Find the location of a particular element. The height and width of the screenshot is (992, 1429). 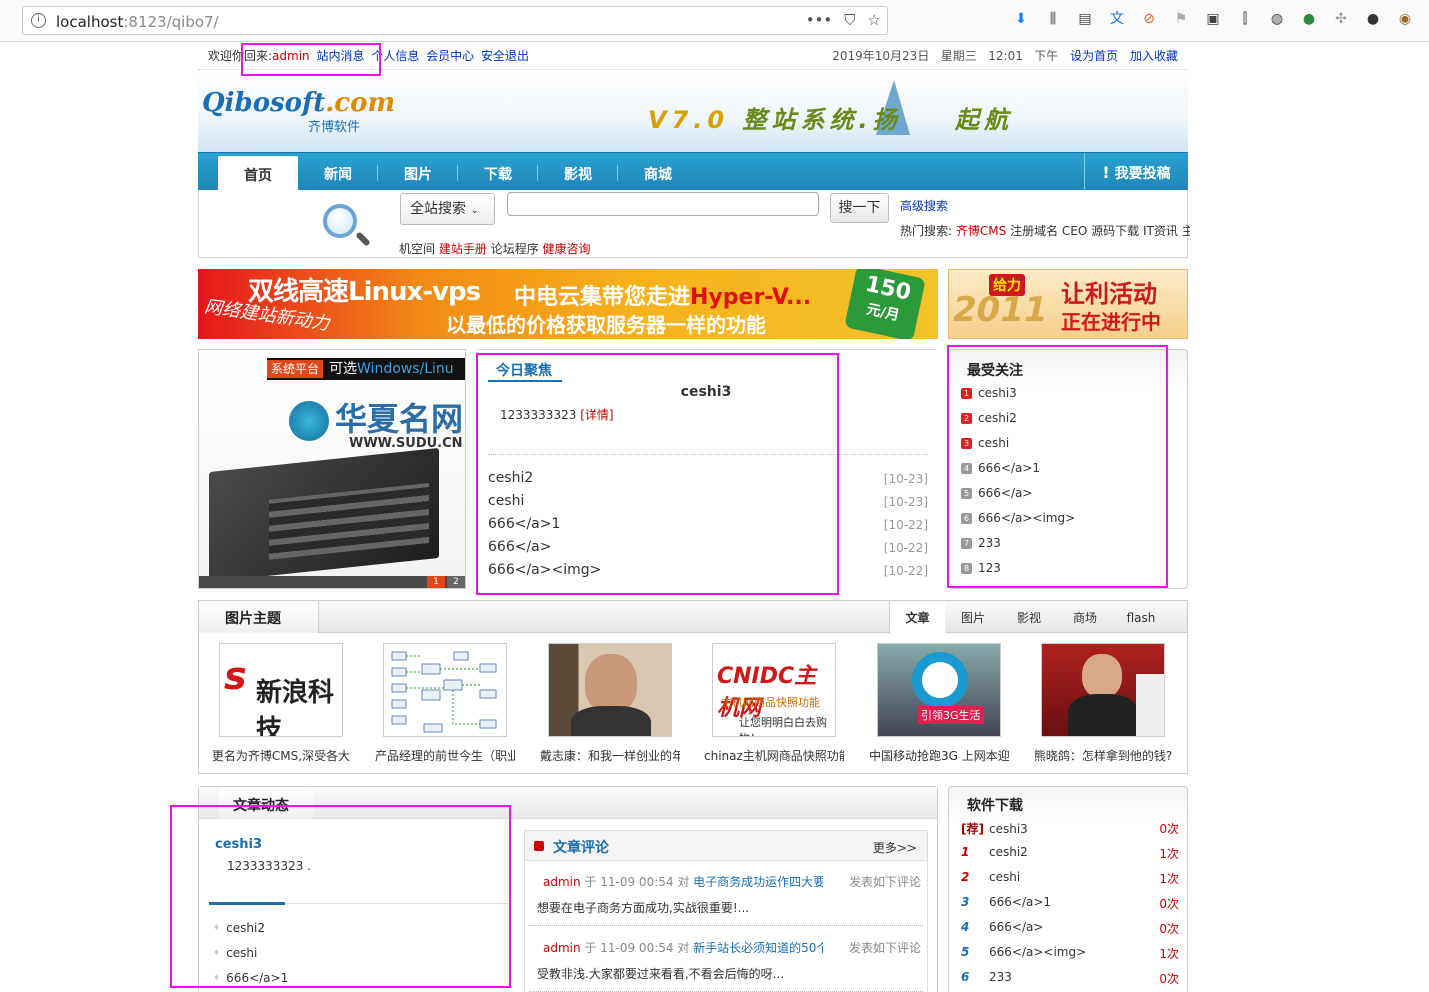

nav-video: 影视 is located at coordinates (578, 172).